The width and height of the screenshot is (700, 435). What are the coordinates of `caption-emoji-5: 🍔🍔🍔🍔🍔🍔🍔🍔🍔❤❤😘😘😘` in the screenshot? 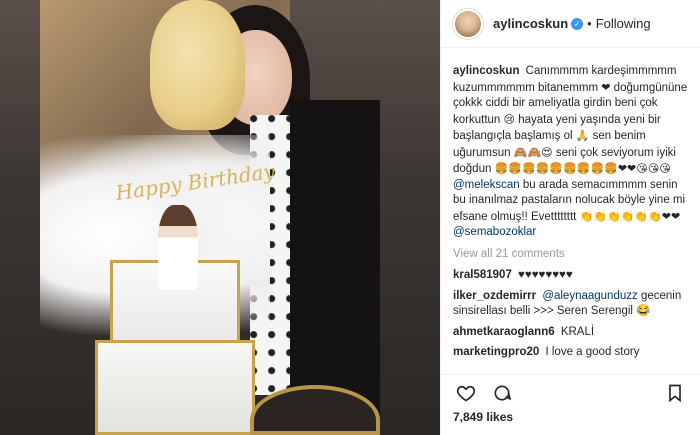 It's located at (582, 168).